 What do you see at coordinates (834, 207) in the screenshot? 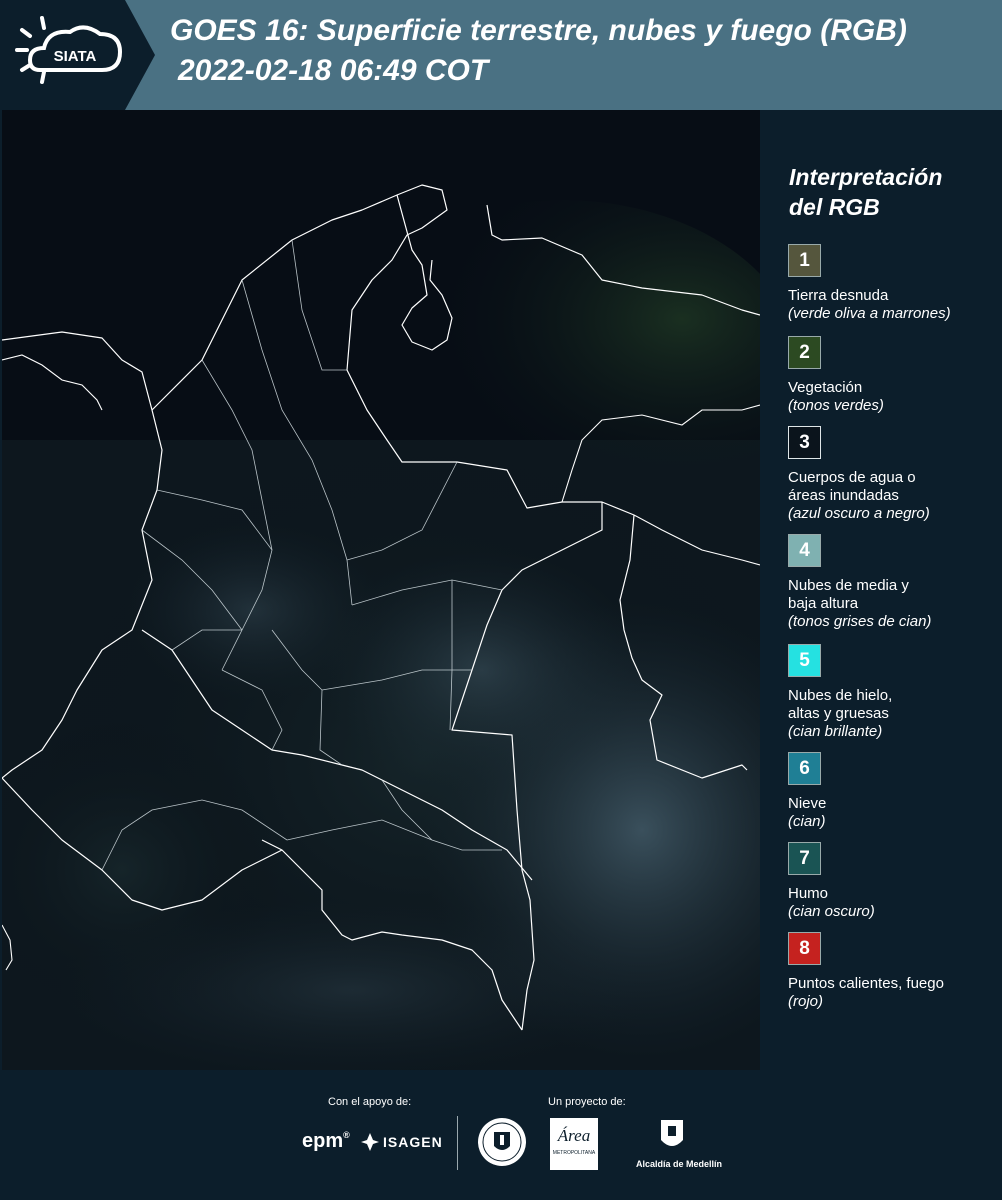
I see `legend-title-line2: del RGB` at bounding box center [834, 207].